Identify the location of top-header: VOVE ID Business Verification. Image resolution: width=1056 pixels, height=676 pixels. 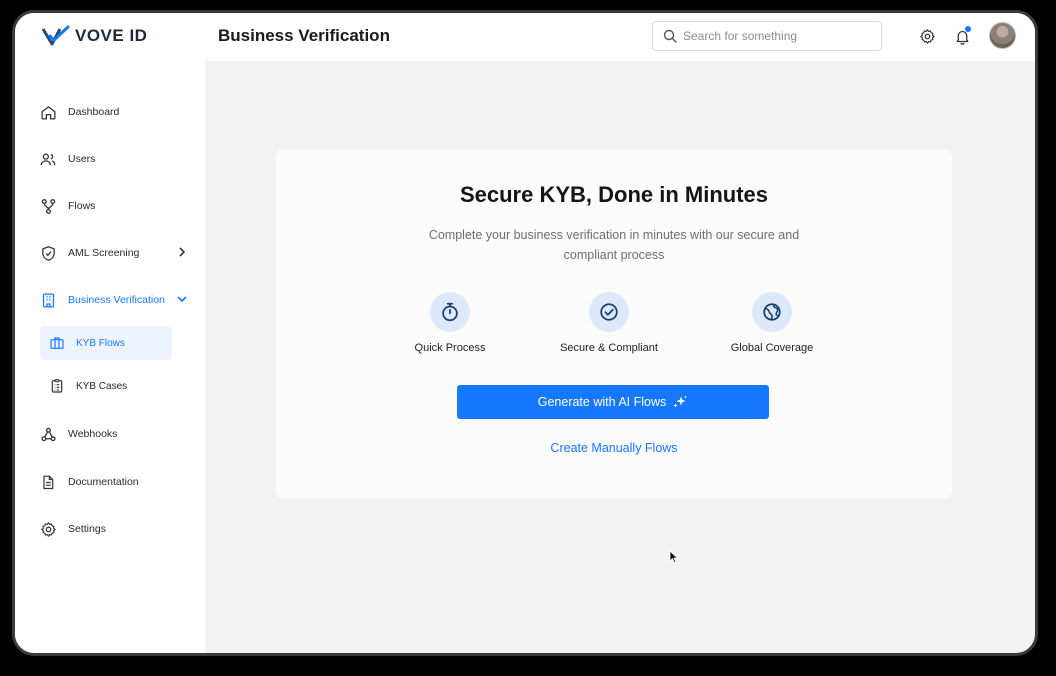
(525, 37).